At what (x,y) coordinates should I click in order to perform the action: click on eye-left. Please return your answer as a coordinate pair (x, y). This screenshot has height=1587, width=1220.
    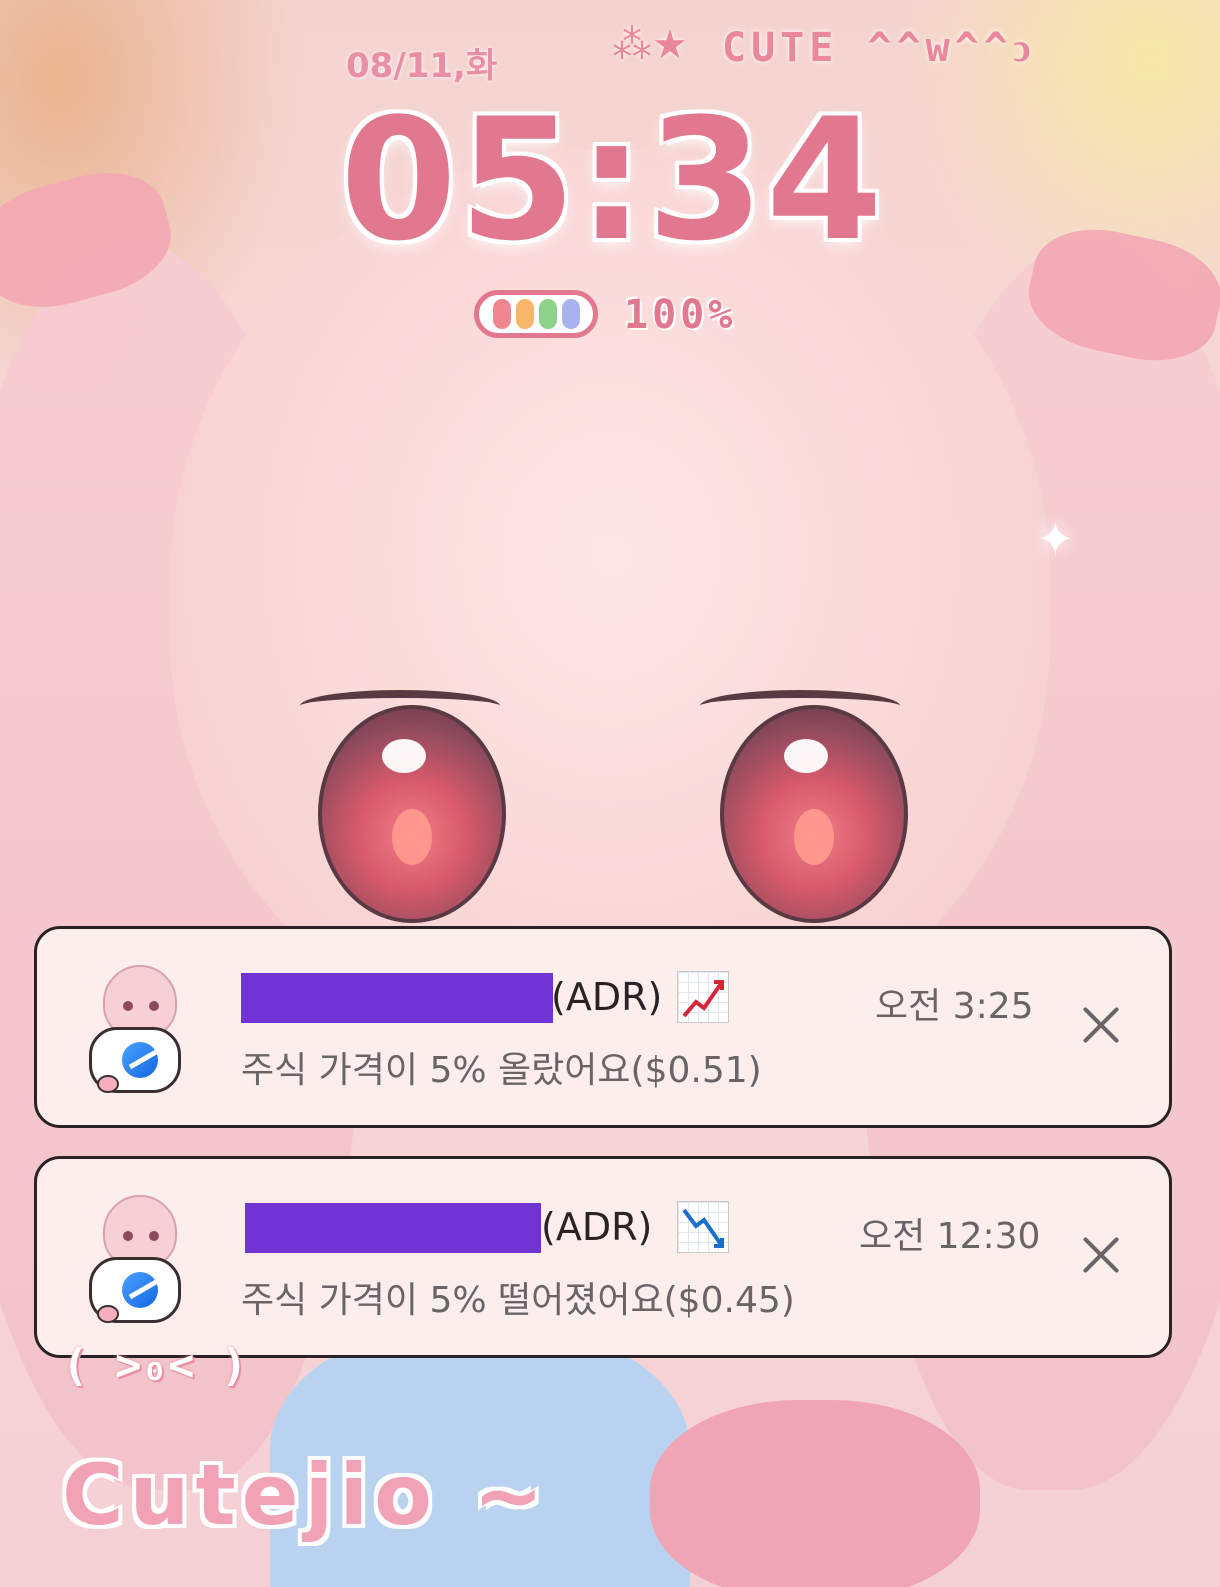
    Looking at the image, I should click on (412, 814).